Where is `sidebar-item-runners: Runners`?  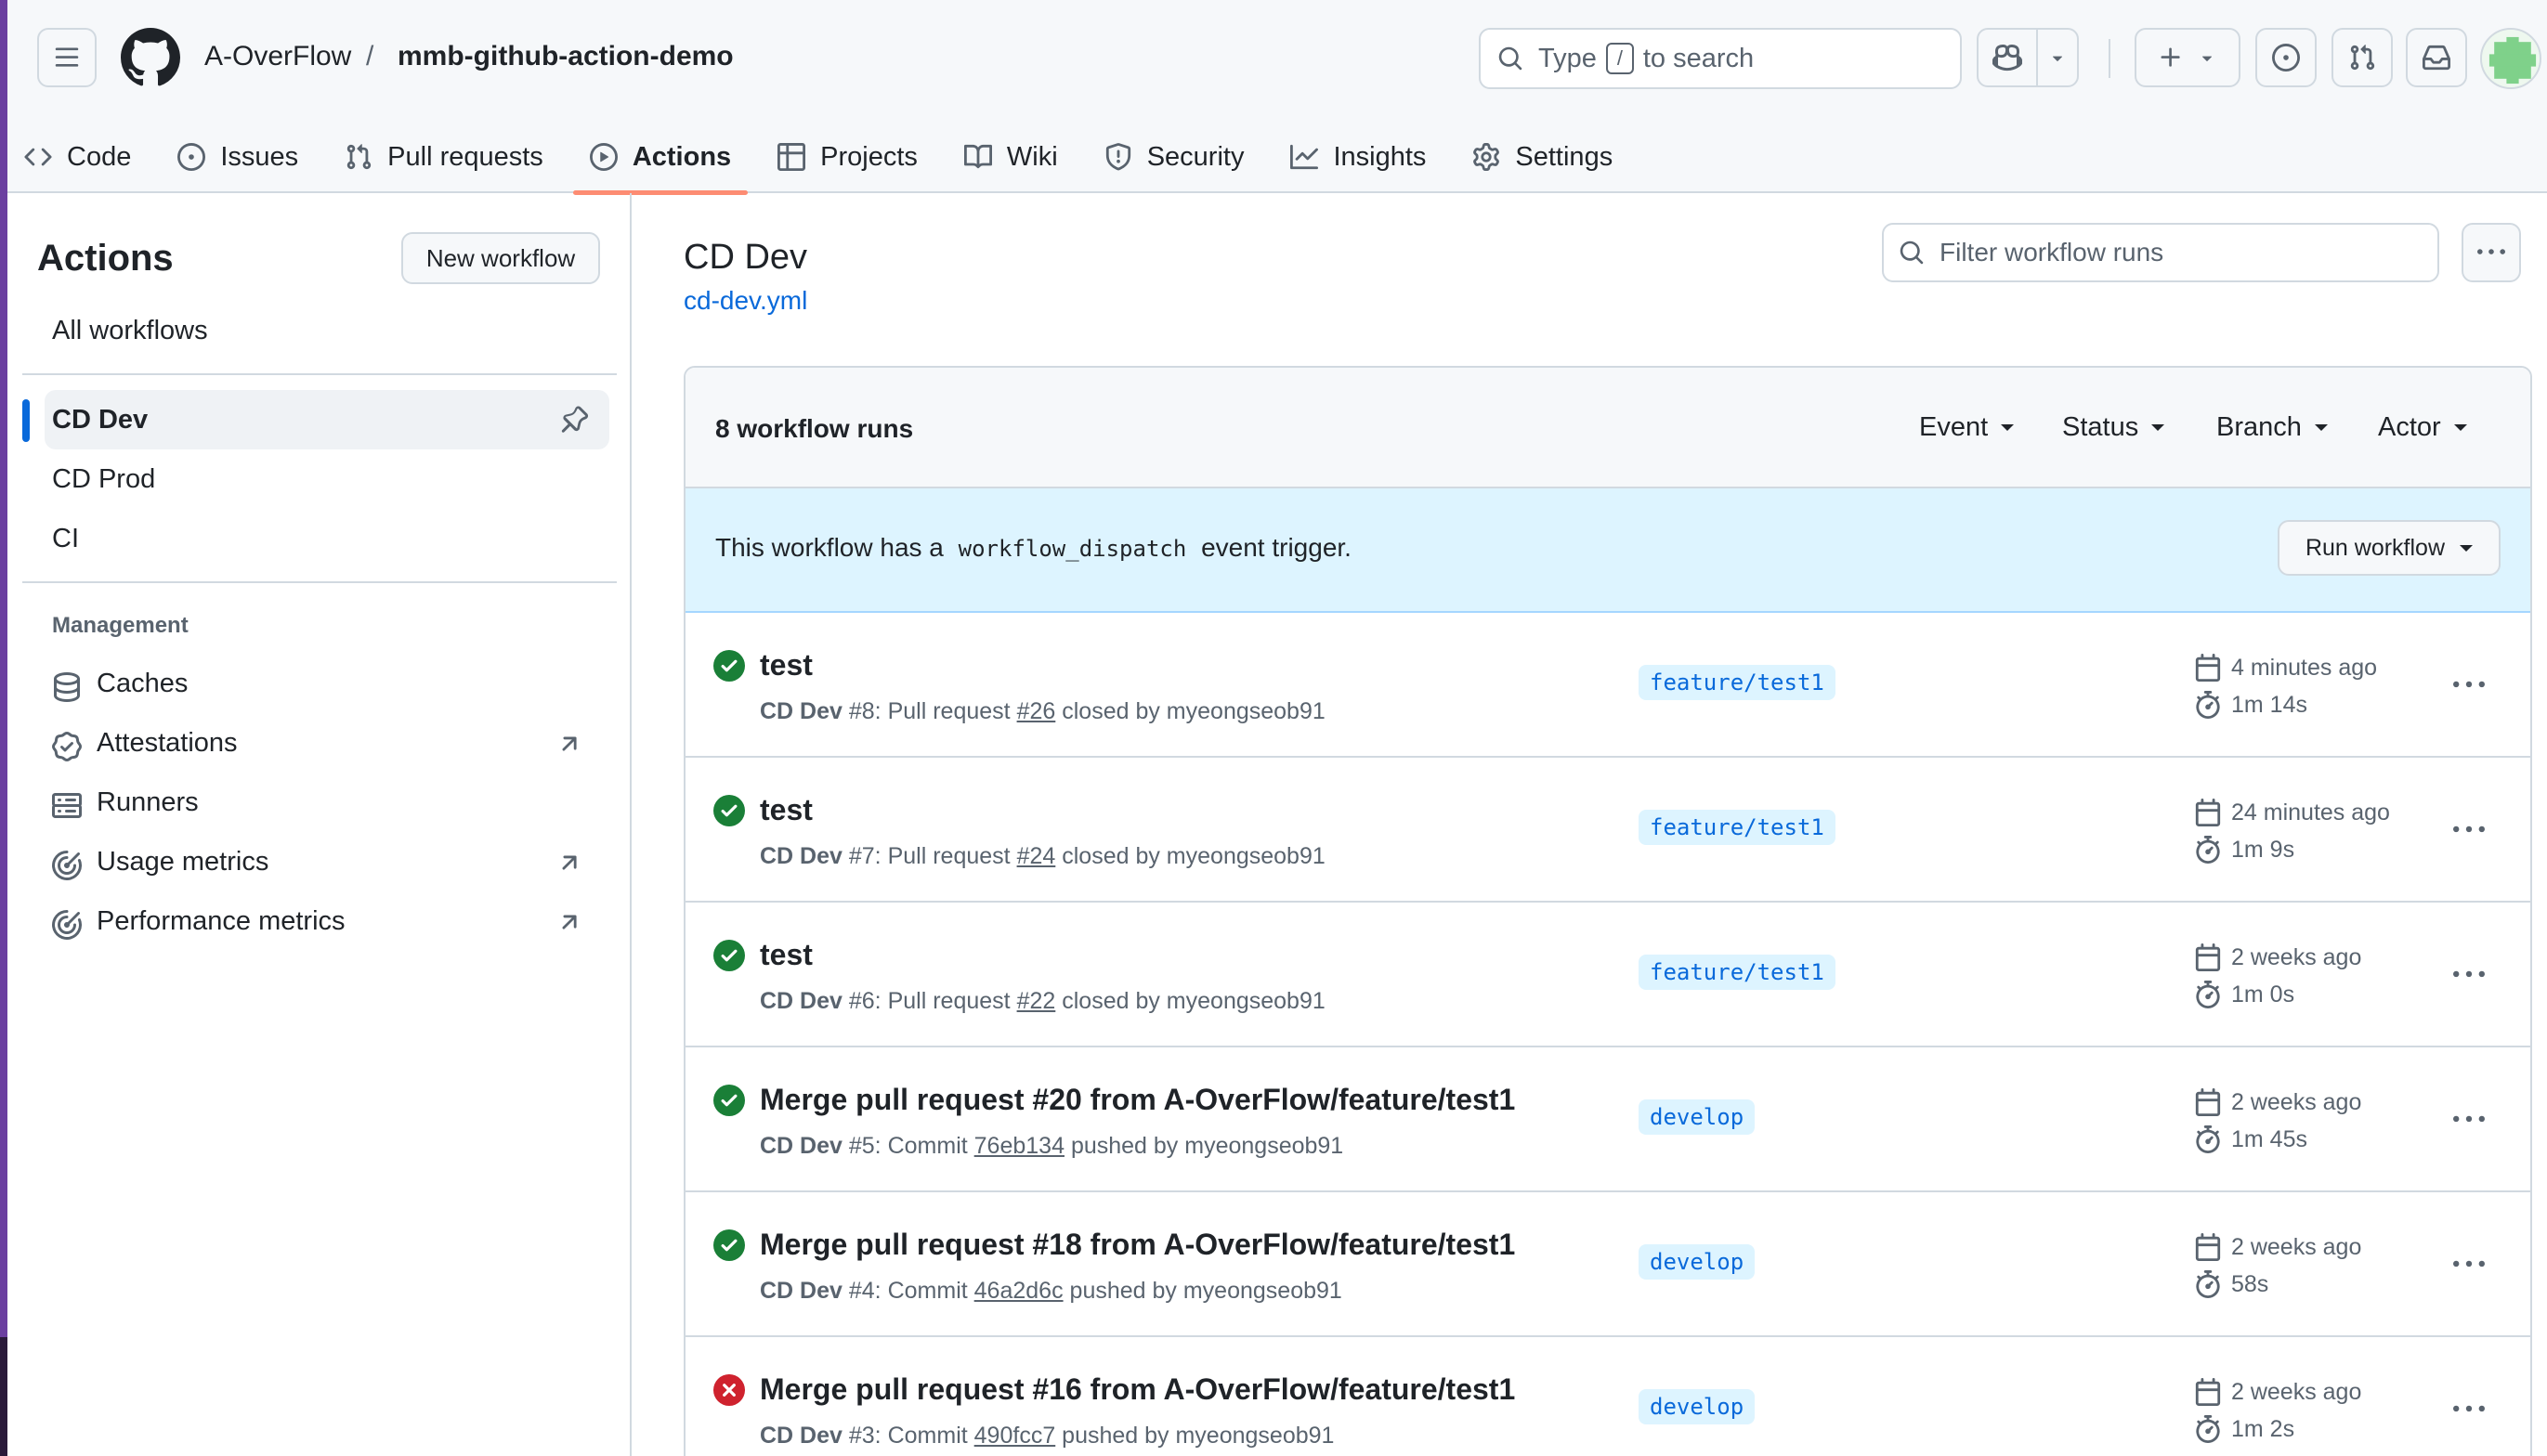
sidebar-item-runners: Runners is located at coordinates (148, 802).